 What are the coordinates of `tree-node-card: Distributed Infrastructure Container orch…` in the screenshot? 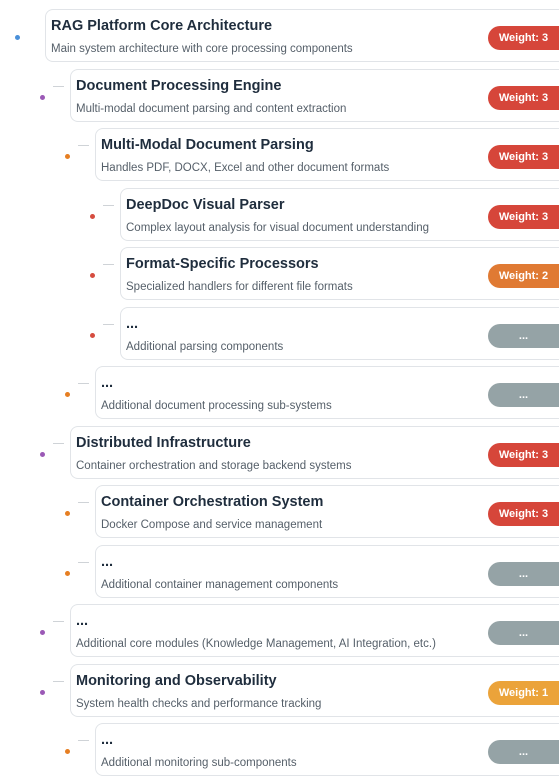 It's located at (314, 452).